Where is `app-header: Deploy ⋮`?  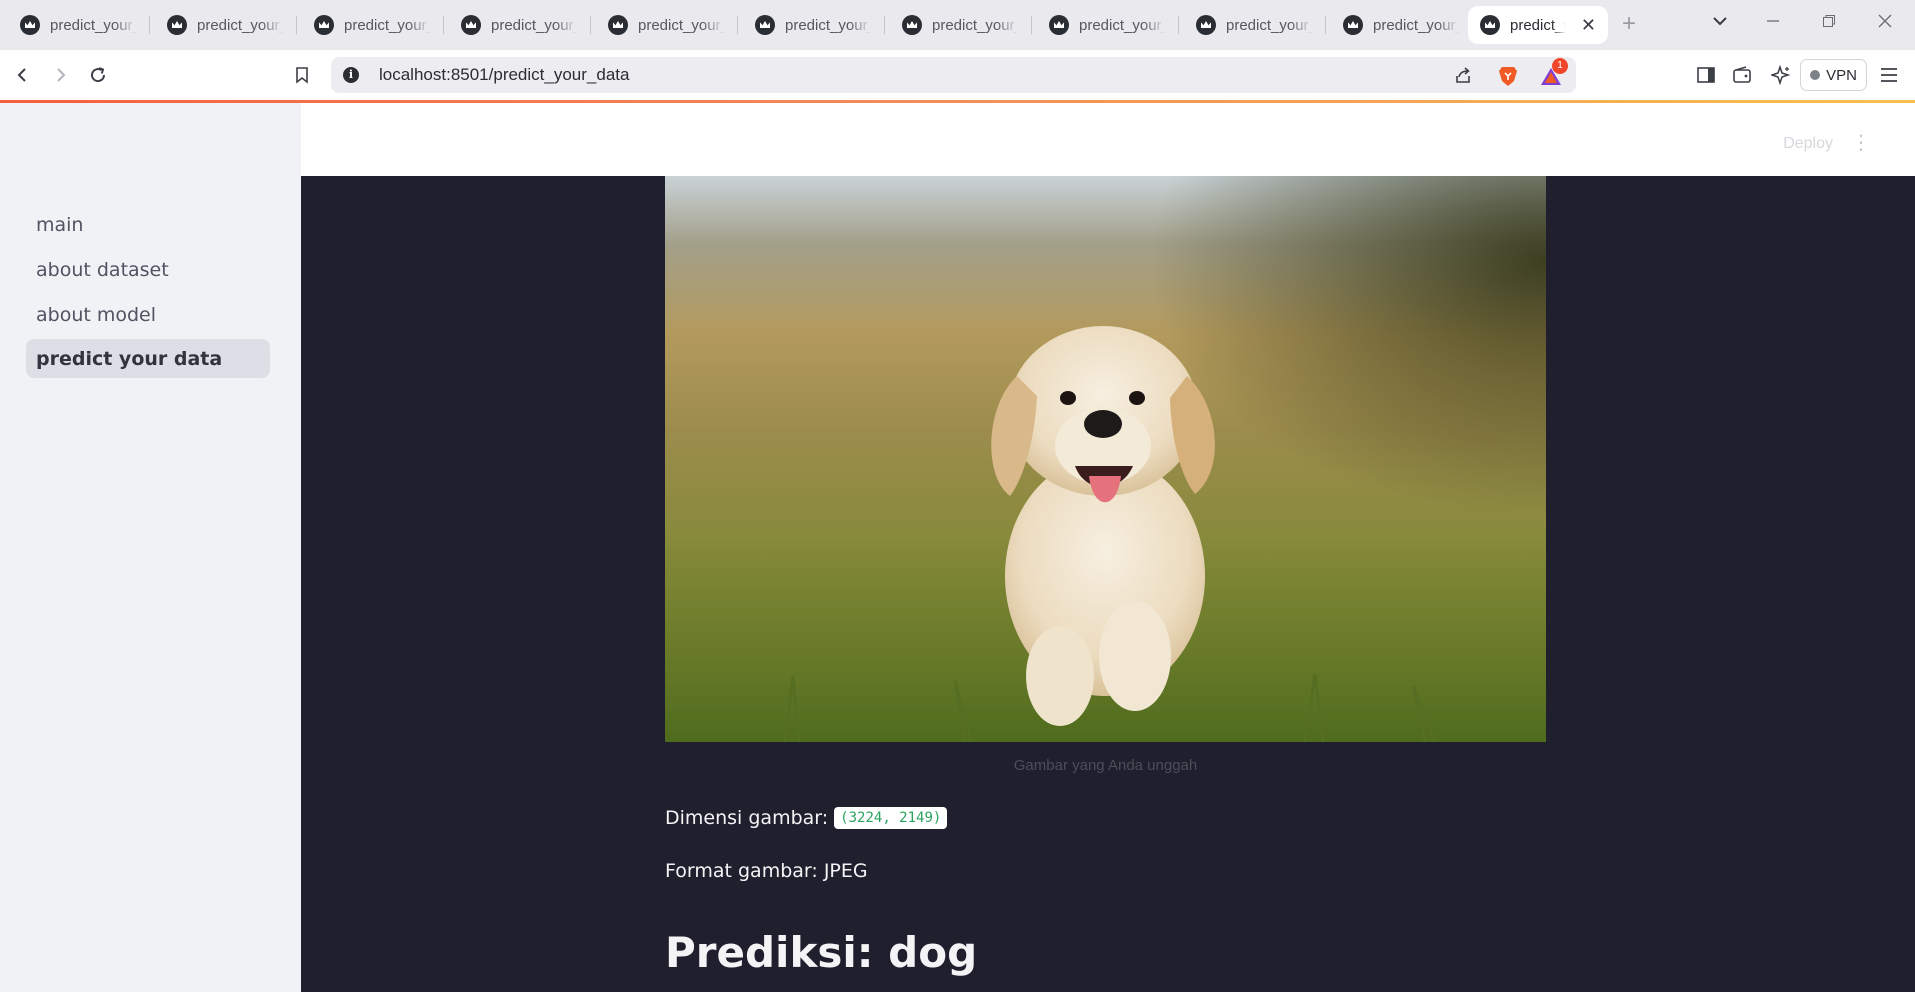 app-header: Deploy ⋮ is located at coordinates (1108, 139).